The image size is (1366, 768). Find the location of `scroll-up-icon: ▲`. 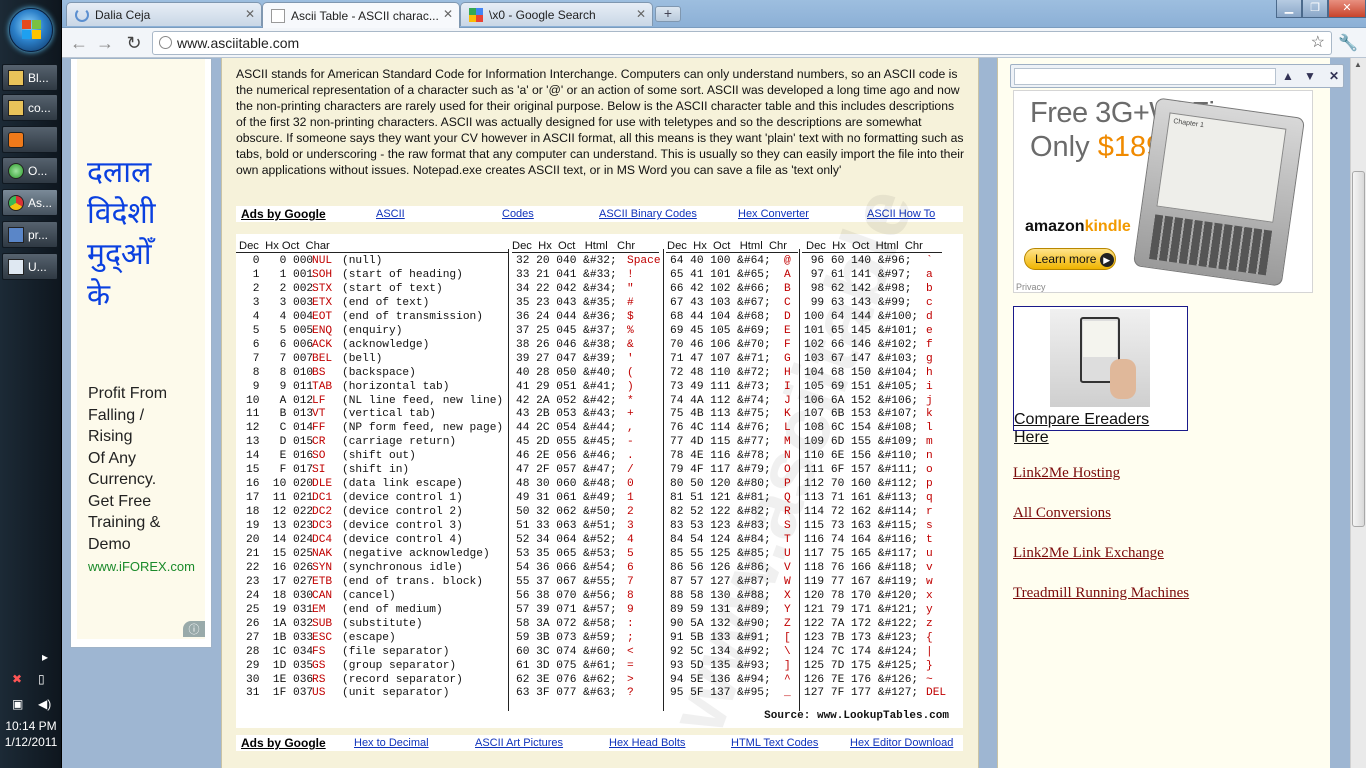

scroll-up-icon: ▲ is located at coordinates (1358, 66).